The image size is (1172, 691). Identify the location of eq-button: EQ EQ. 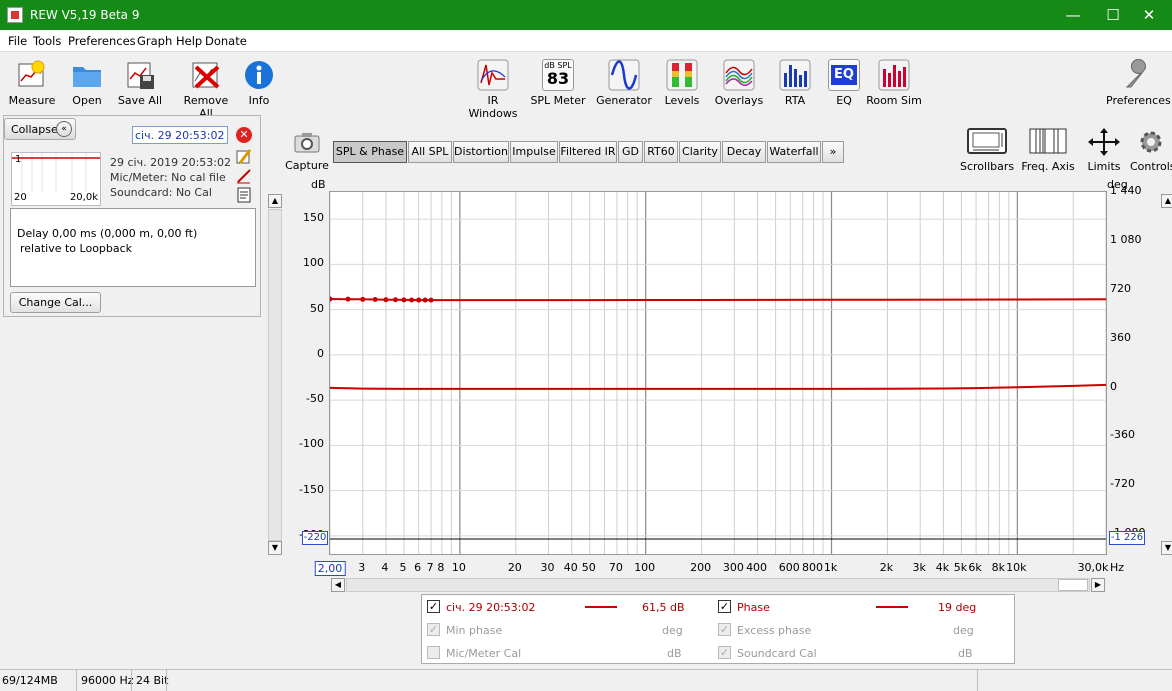
(844, 83).